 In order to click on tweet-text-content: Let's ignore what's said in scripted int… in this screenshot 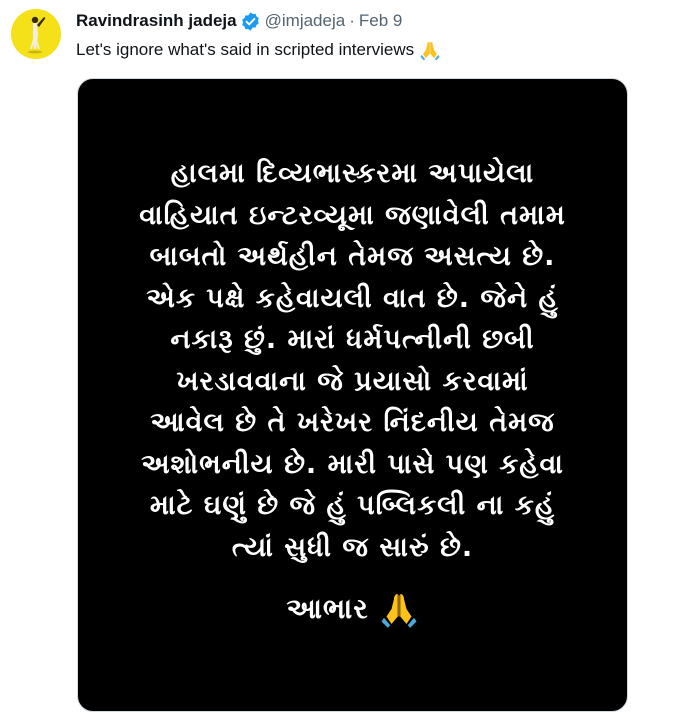, I will do `click(245, 49)`.